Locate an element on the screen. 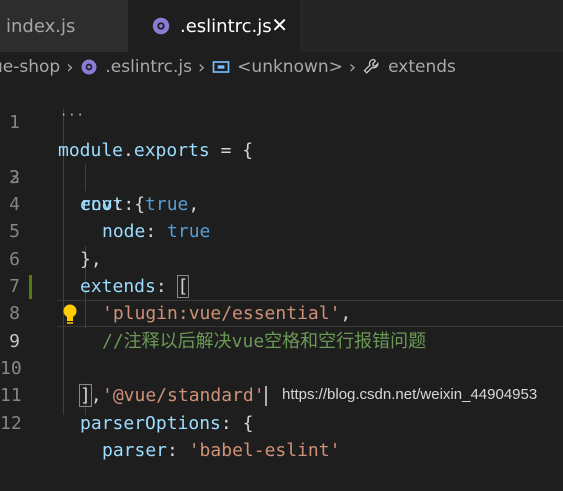 The width and height of the screenshot is (563, 491). tab-label: .eslintrc.js is located at coordinates (226, 26).